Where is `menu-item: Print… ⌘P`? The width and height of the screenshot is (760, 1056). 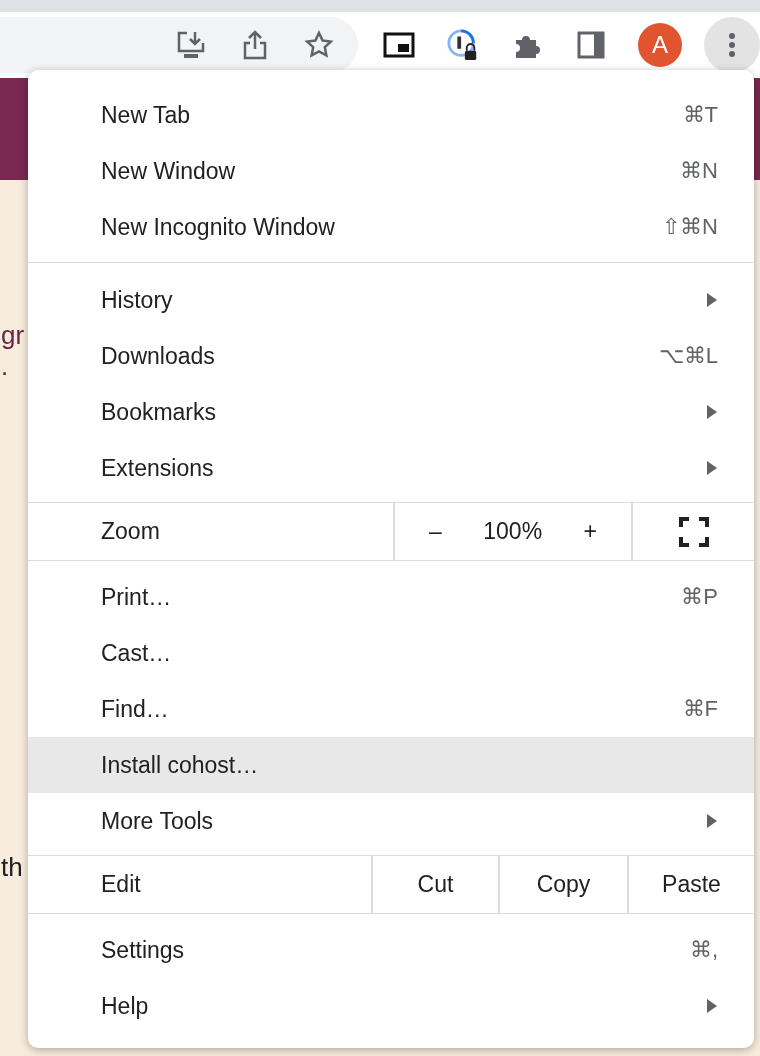 menu-item: Print… ⌘P is located at coordinates (391, 597).